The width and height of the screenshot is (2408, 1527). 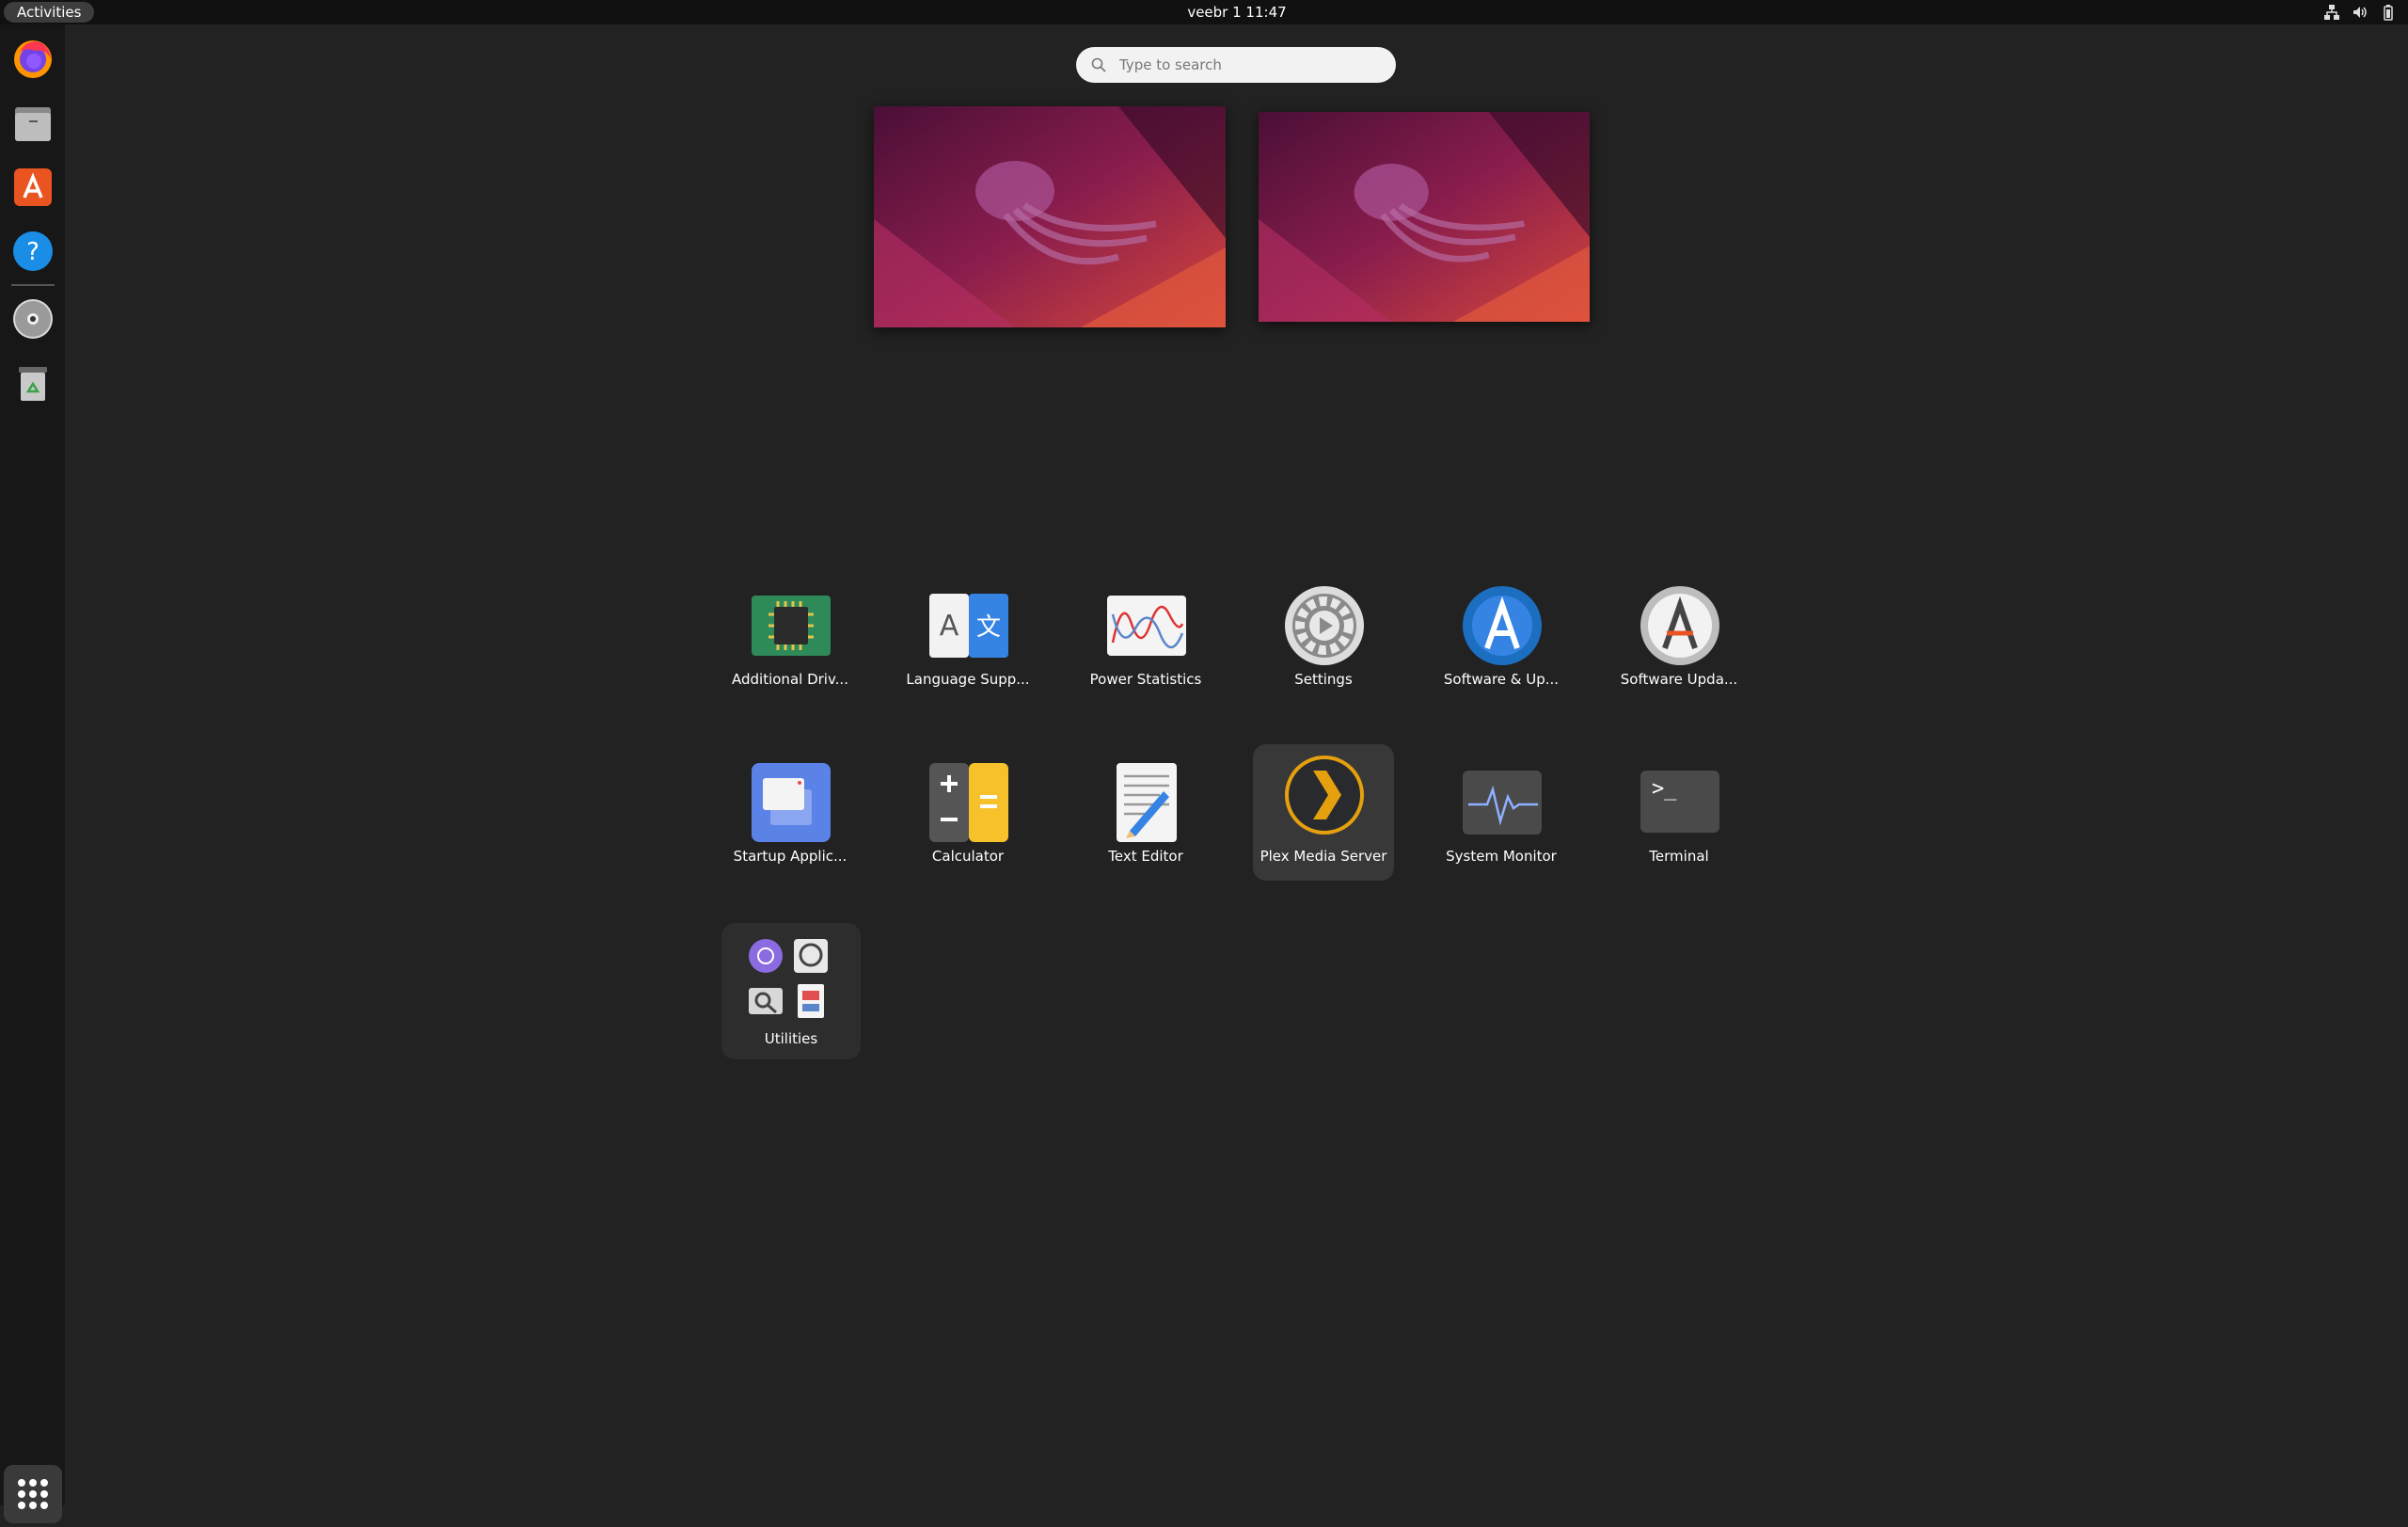 I want to click on system-tray, so click(x=2360, y=12).